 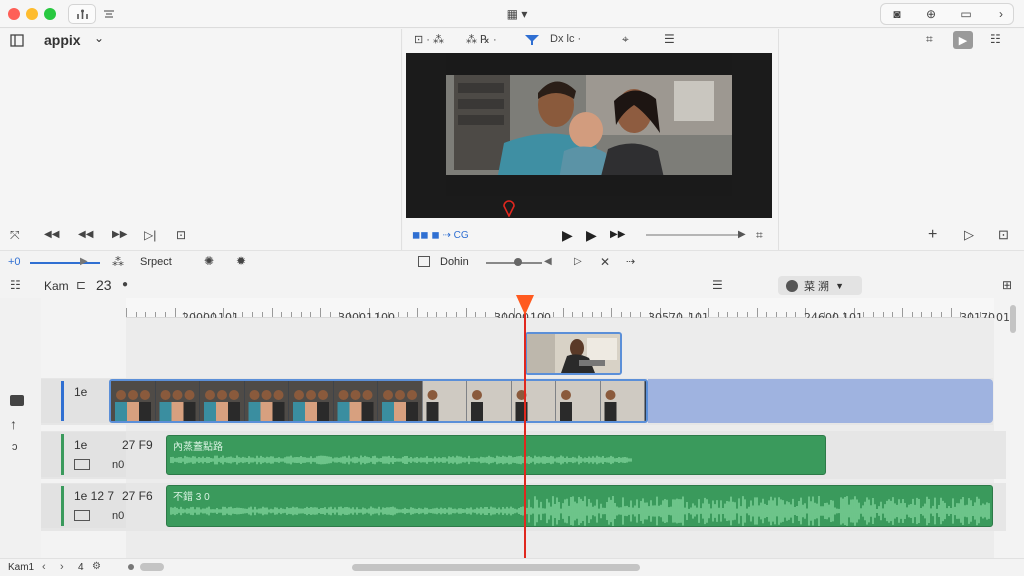 I want to click on waveform, so click(x=580, y=511).